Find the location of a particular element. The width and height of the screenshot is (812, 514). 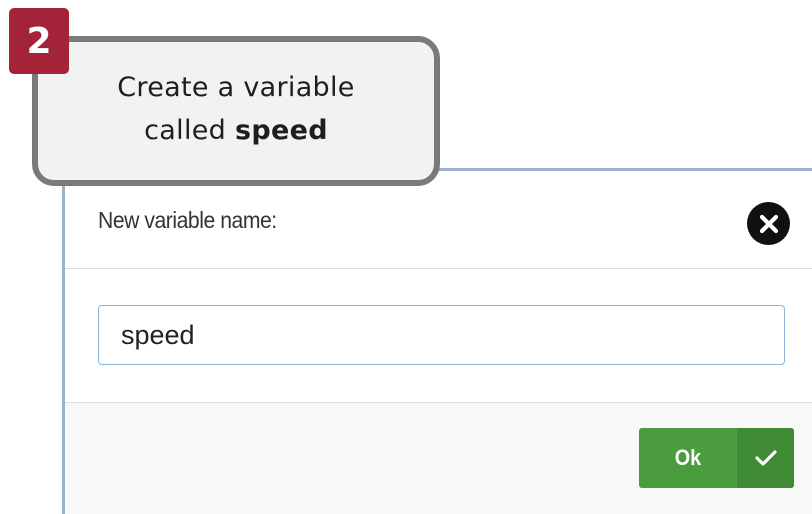

callout-line-1: Create a variable is located at coordinates (236, 87).